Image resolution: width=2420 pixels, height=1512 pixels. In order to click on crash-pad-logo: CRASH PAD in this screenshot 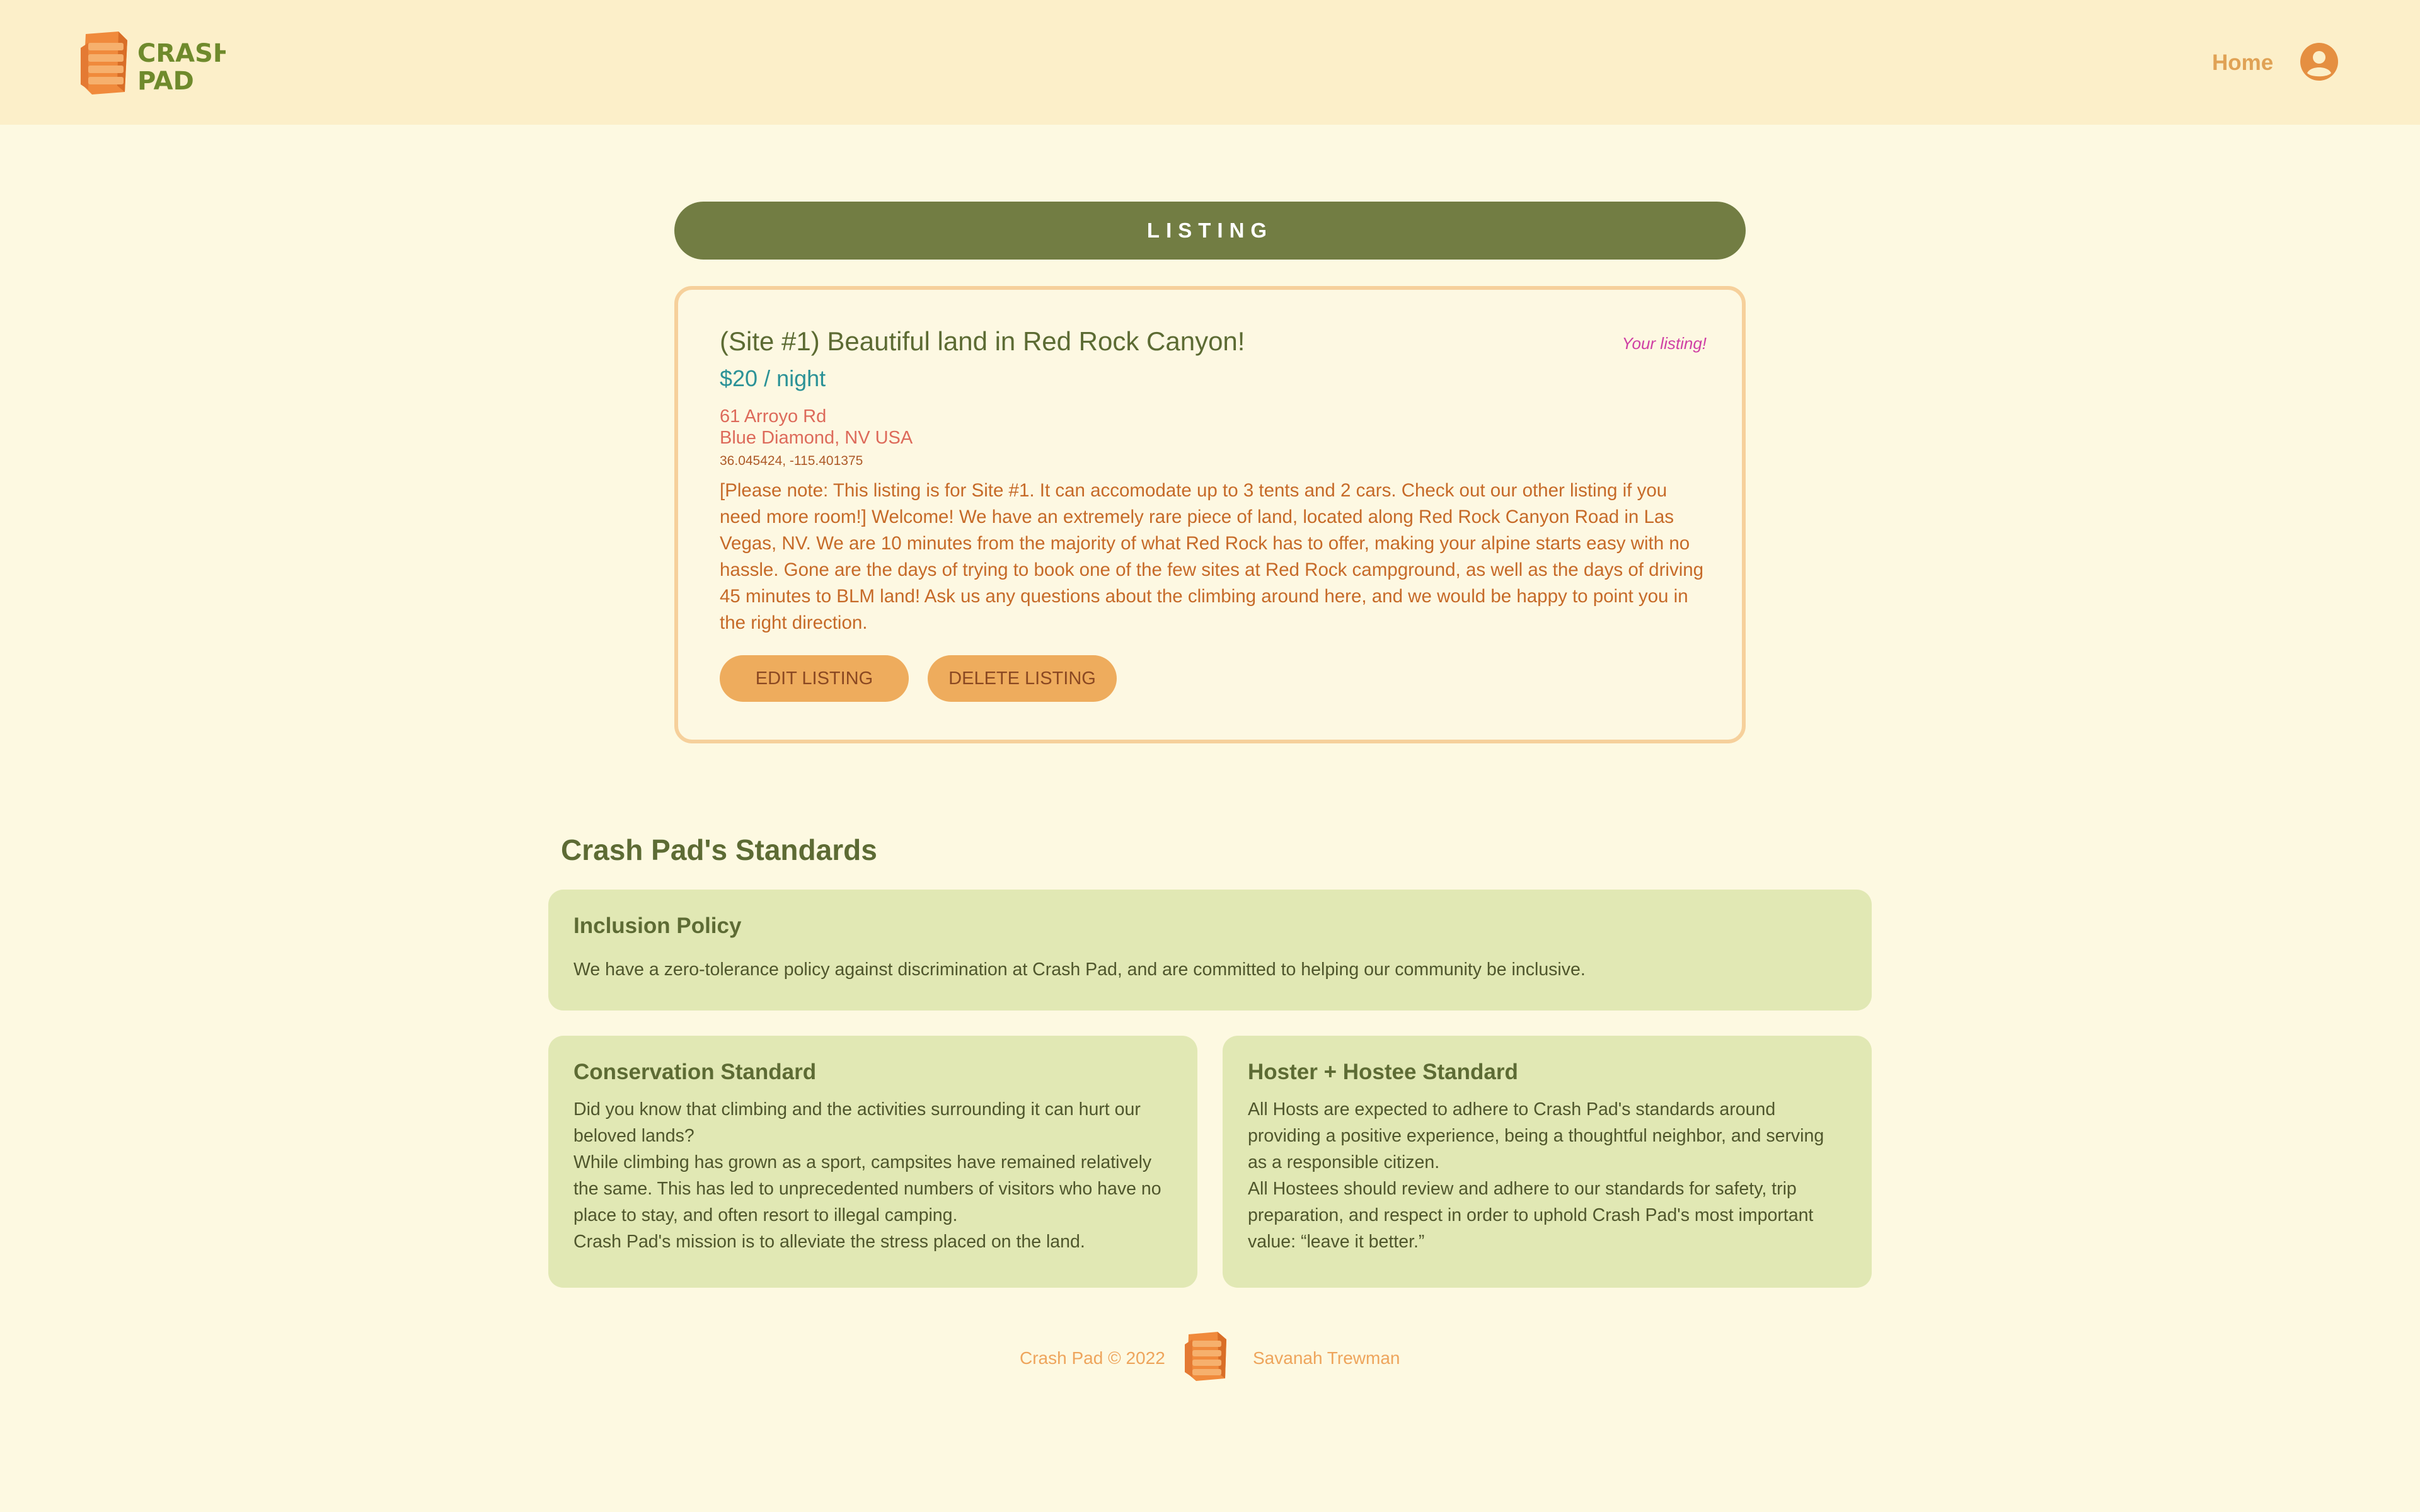, I will do `click(150, 63)`.